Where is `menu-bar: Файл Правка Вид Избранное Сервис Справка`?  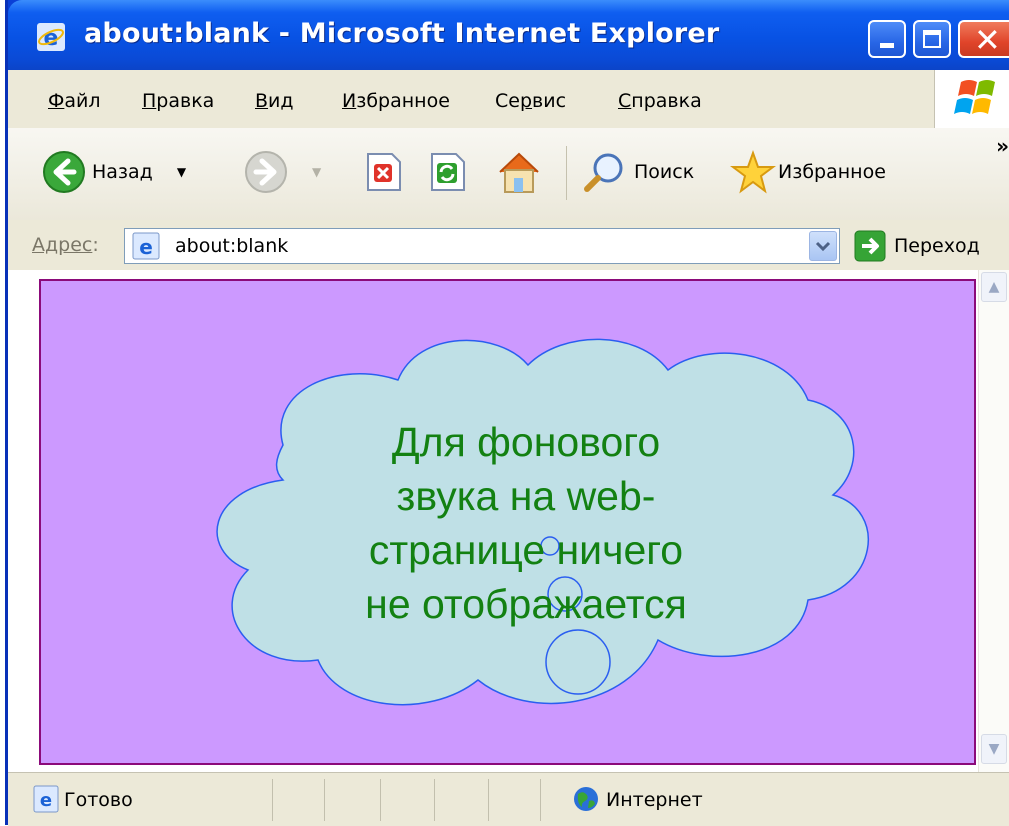 menu-bar: Файл Правка Вид Избранное Сервис Справка is located at coordinates (508, 99).